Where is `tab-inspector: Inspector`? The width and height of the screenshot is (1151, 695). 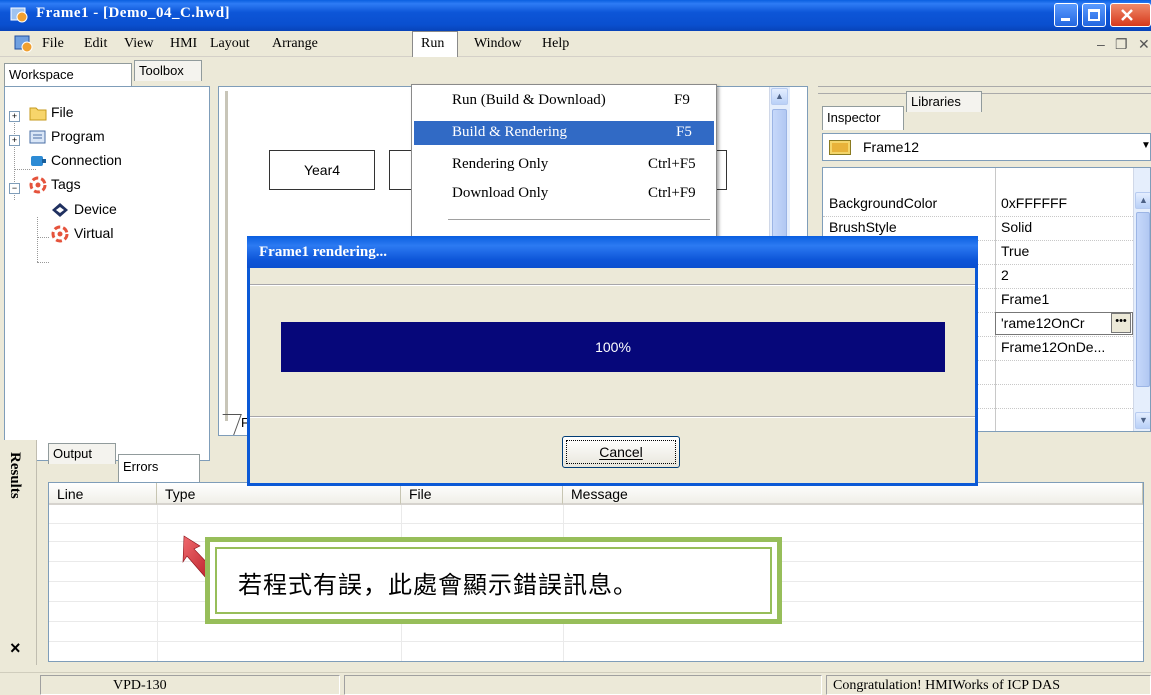
tab-inspector: Inspector is located at coordinates (863, 118).